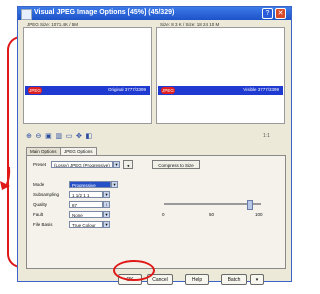 The image size is (320, 294). Describe the element at coordinates (86, 194) in the screenshot. I see `subsampling-select: 1 1/2 1 1` at that location.